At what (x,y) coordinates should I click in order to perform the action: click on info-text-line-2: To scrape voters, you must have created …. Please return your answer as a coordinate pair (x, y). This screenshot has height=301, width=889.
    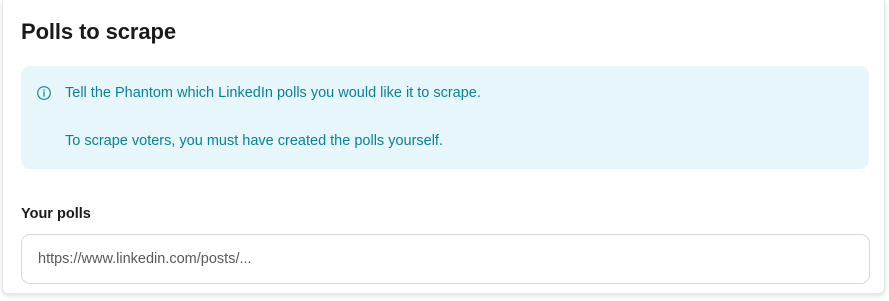
    Looking at the image, I should click on (254, 141).